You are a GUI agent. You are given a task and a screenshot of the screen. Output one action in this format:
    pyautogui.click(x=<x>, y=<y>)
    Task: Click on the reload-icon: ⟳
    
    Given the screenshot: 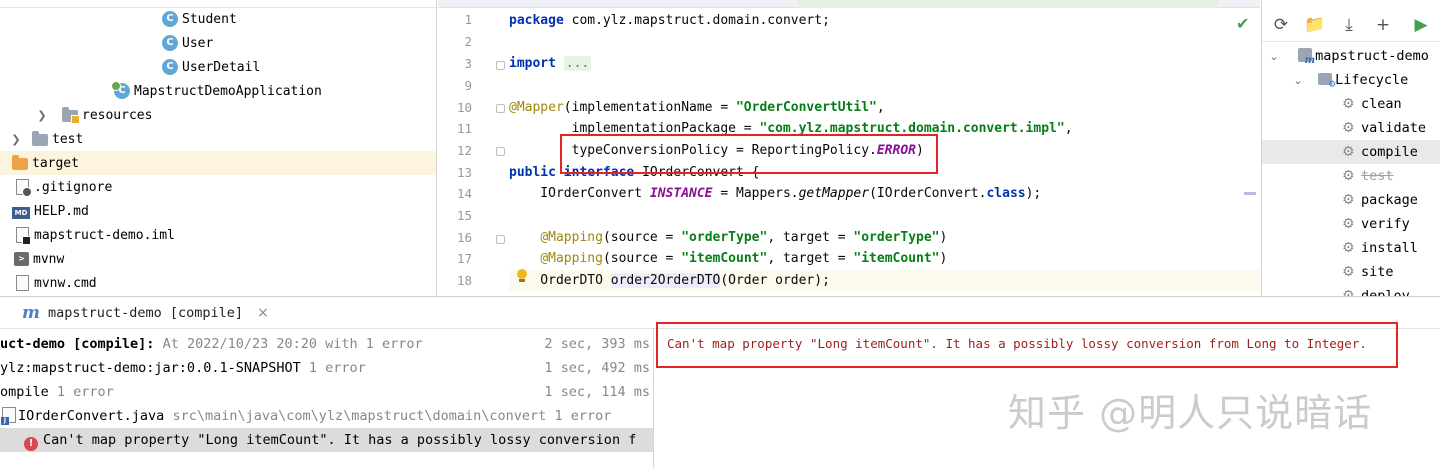 What is the action you would take?
    pyautogui.click(x=1281, y=25)
    